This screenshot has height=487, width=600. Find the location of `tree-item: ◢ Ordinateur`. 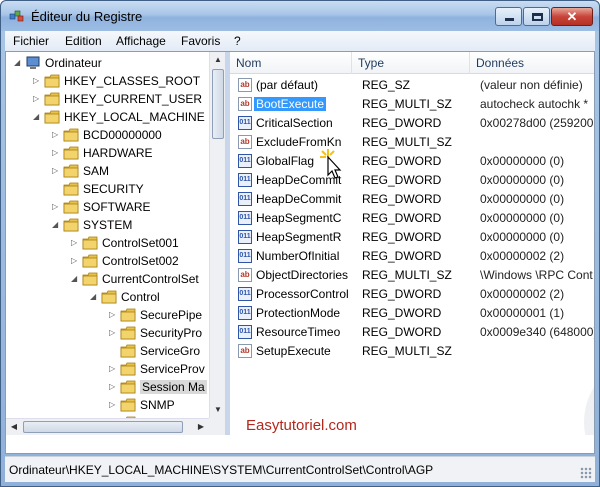

tree-item: ◢ Ordinateur is located at coordinates (107, 63).